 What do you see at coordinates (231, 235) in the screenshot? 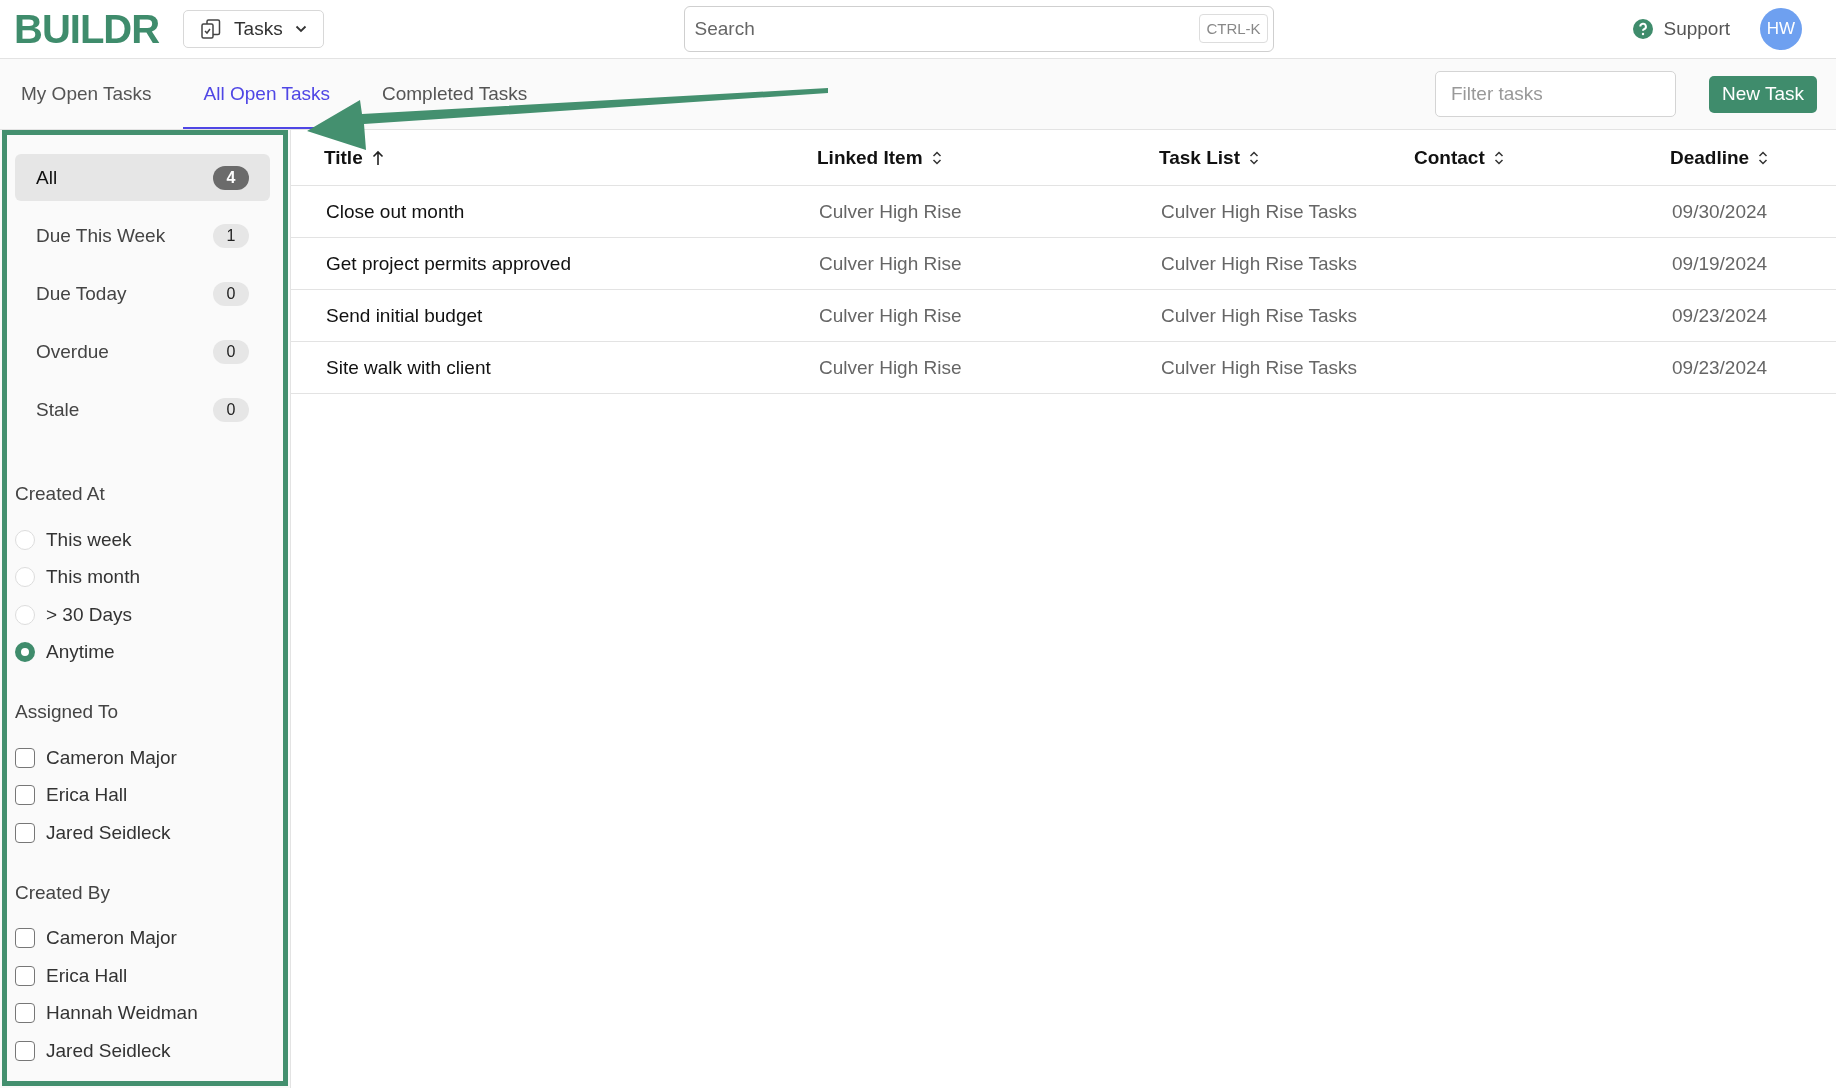
I see `count-badge: 1` at bounding box center [231, 235].